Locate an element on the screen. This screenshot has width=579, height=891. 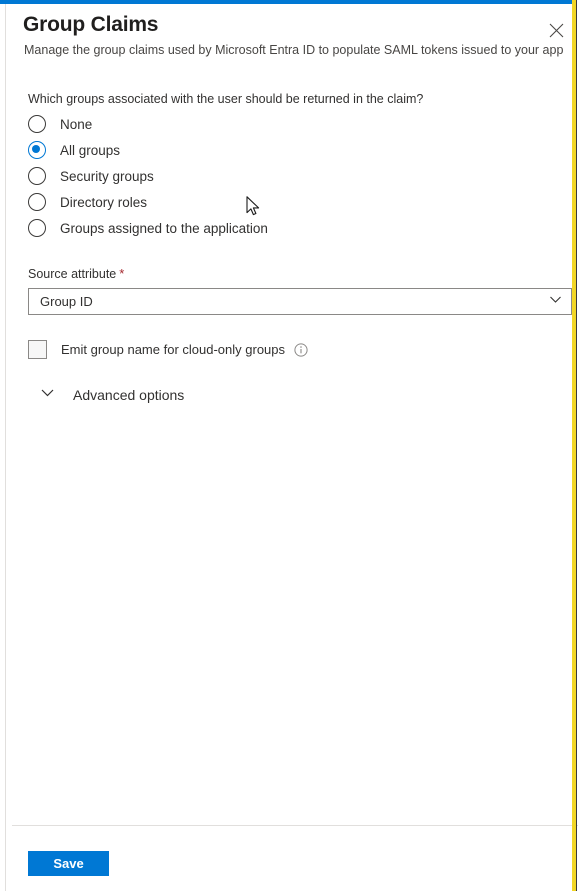
source-attribute-label: Source attribute * is located at coordinates (300, 273).